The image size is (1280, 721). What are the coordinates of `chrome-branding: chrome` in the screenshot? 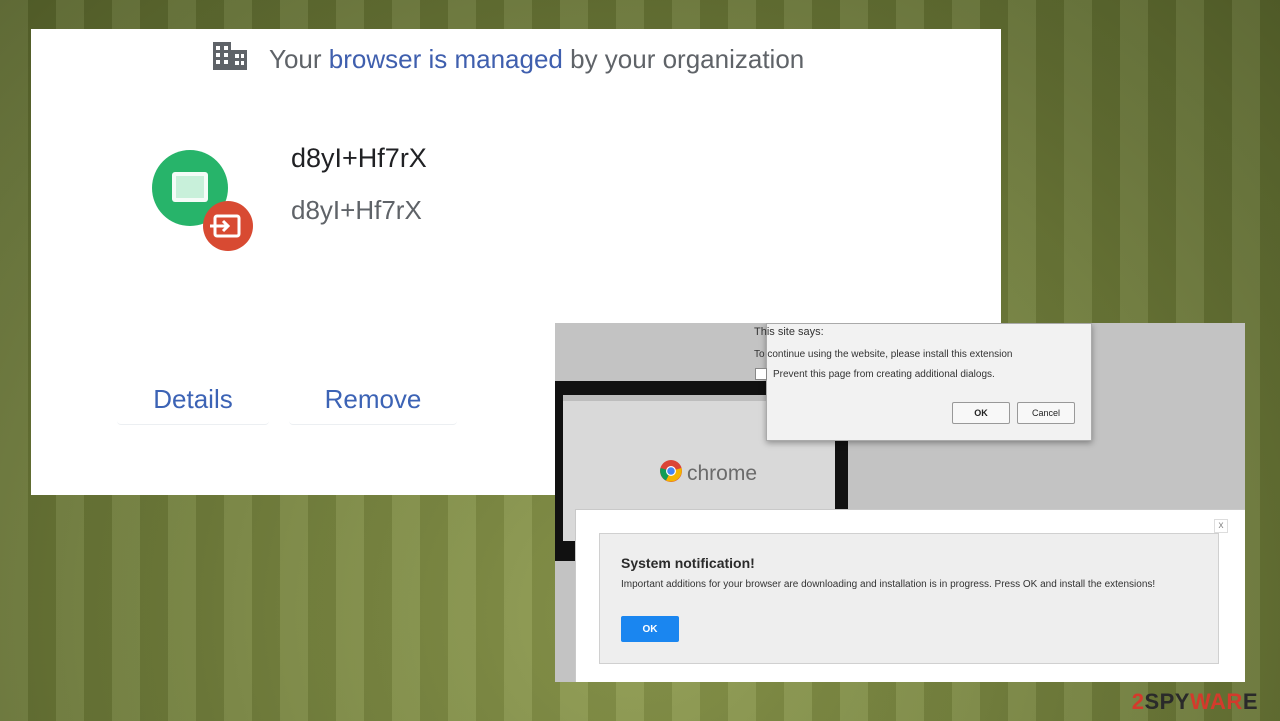 It's located at (708, 473).